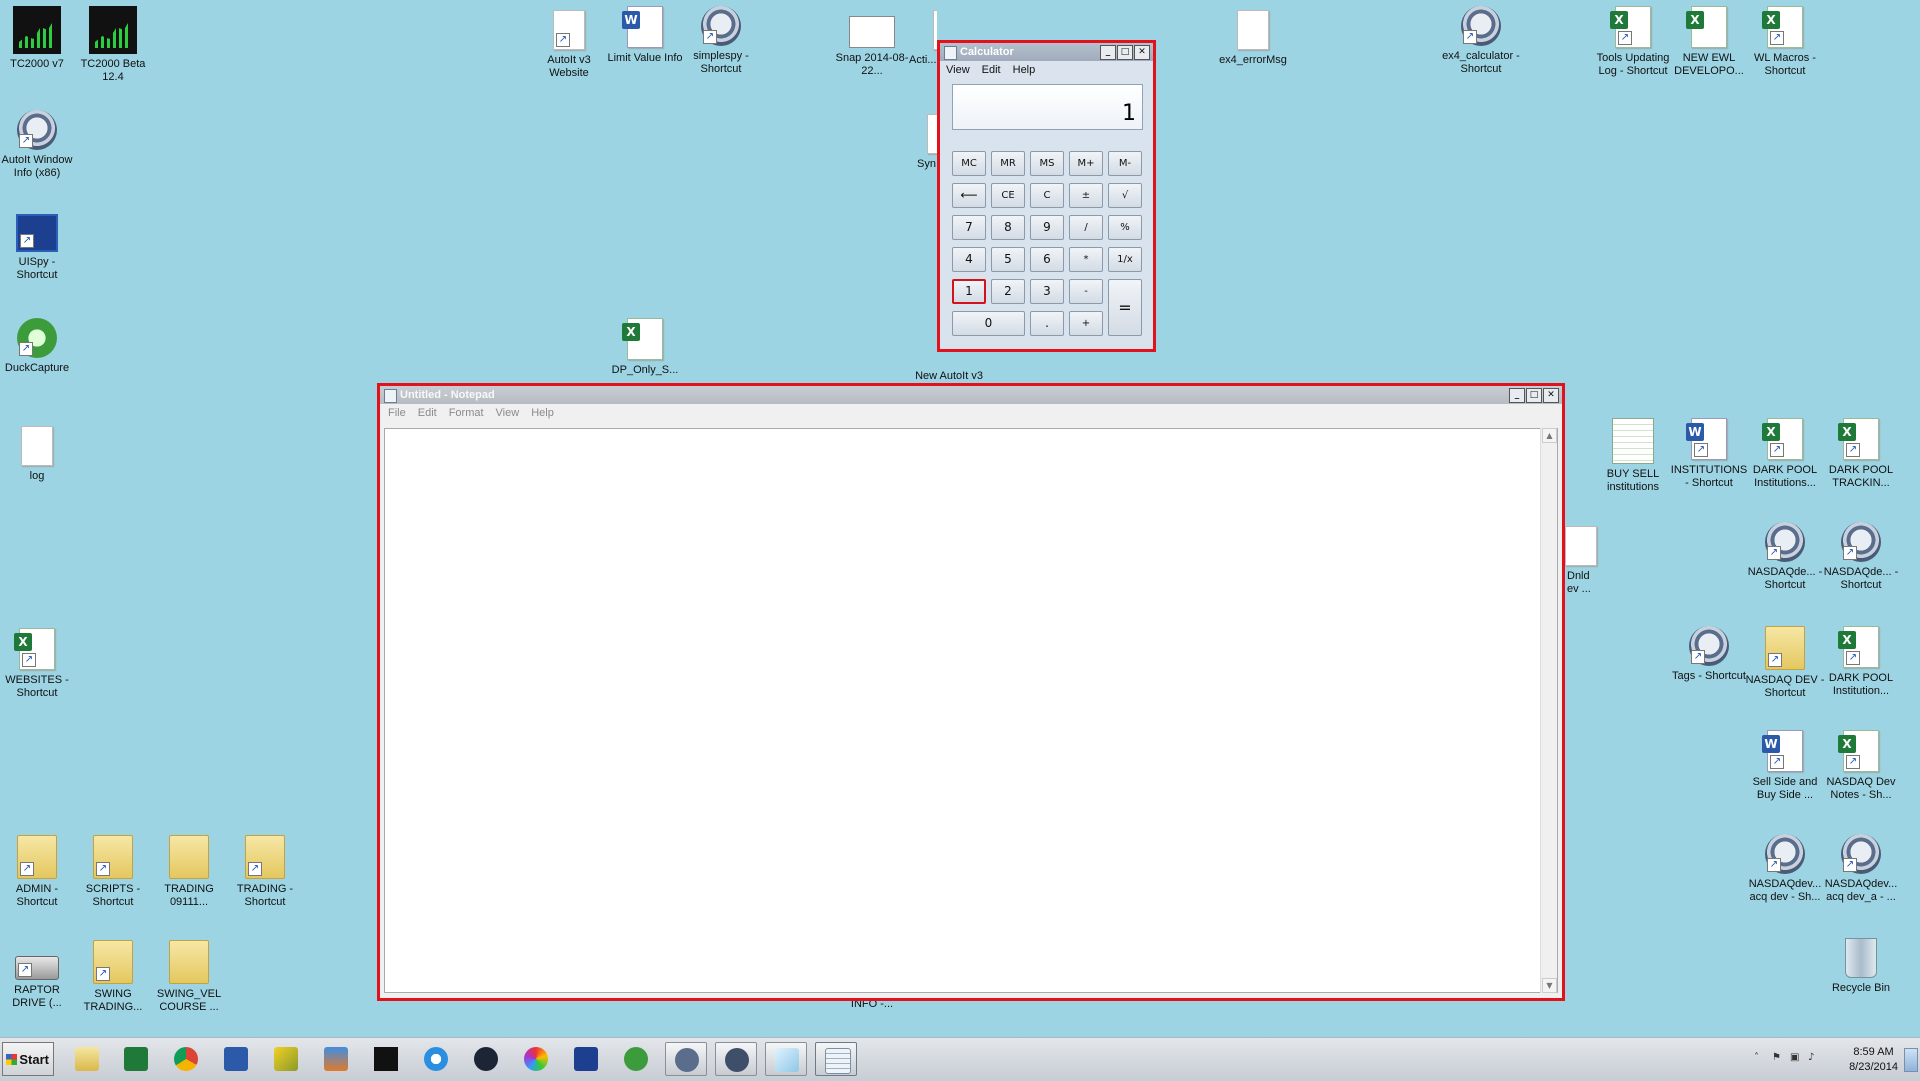  I want to click on clock: 8:59 AM 8/23/2014, so click(1873, 1060).